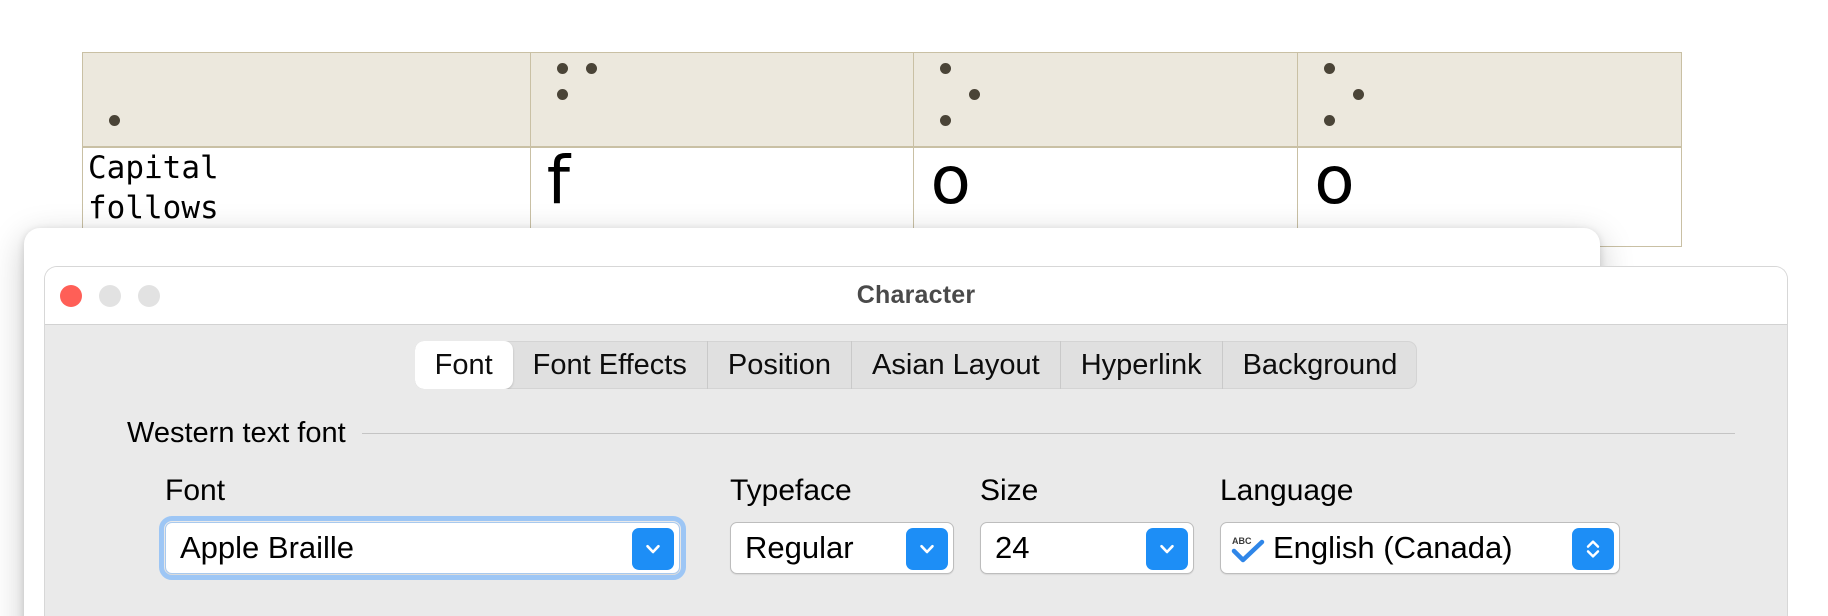  What do you see at coordinates (780, 365) in the screenshot?
I see `tab-position: Position` at bounding box center [780, 365].